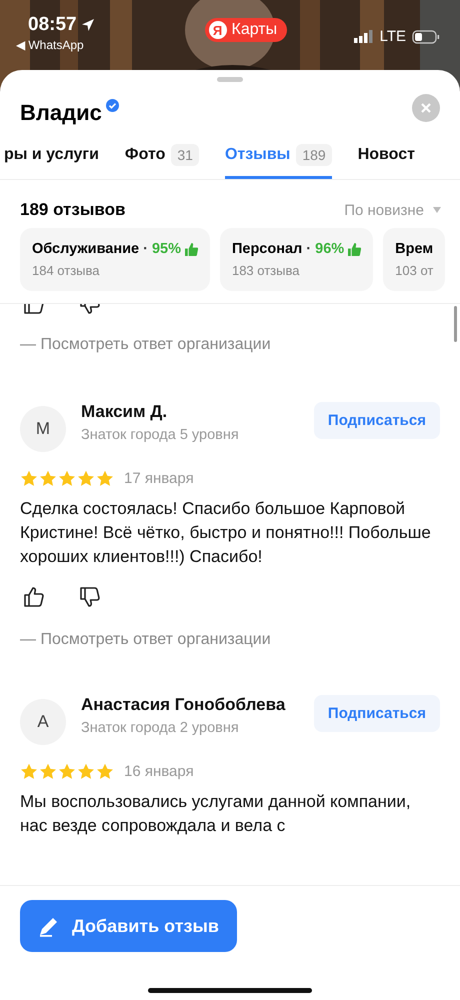 The height and width of the screenshot is (1000, 460). Describe the element at coordinates (217, 30) in the screenshot. I see `app-logo: Я` at that location.